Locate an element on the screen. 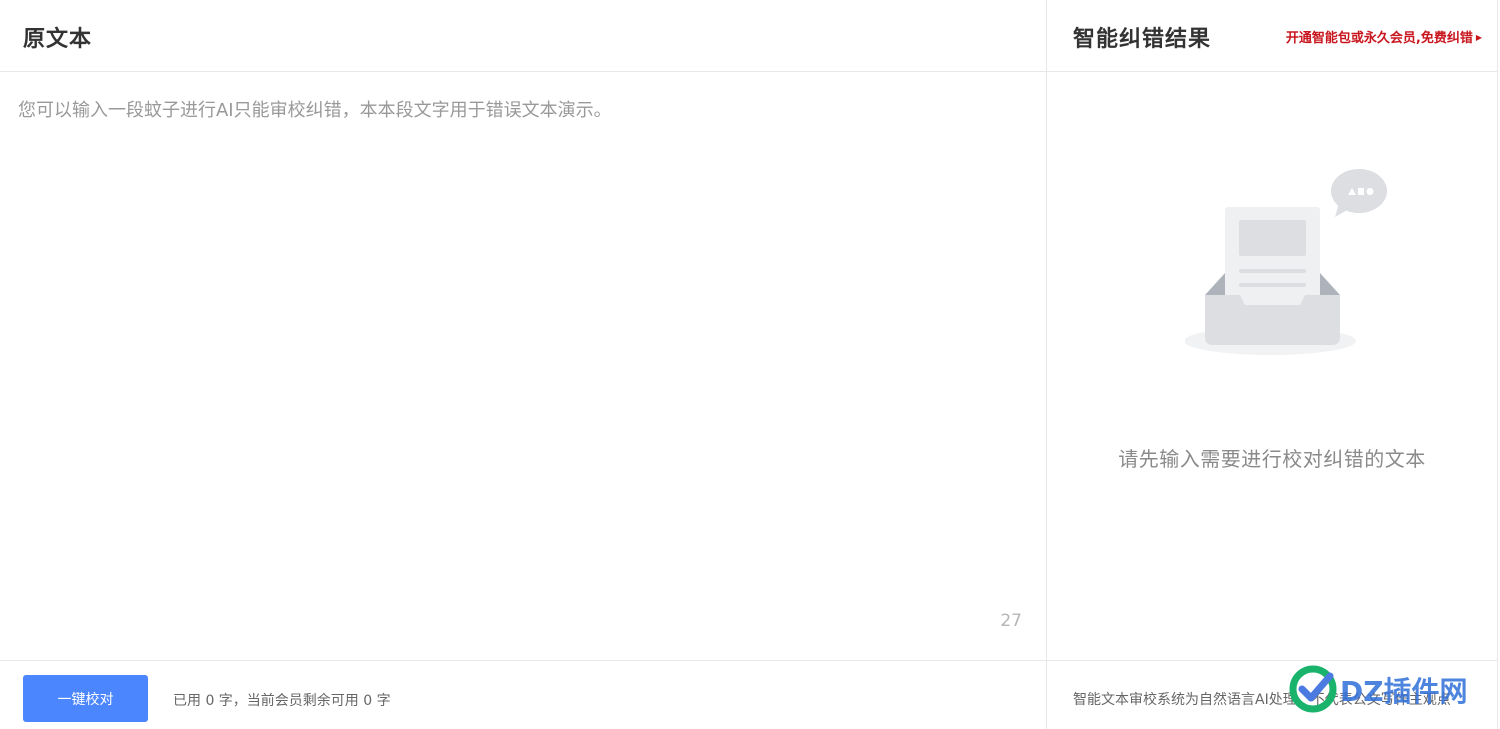 Image resolution: width=1500 pixels, height=729 pixels. upgrade-membership-label: 开通智能包或永久会员,免费纠错 is located at coordinates (1379, 38).